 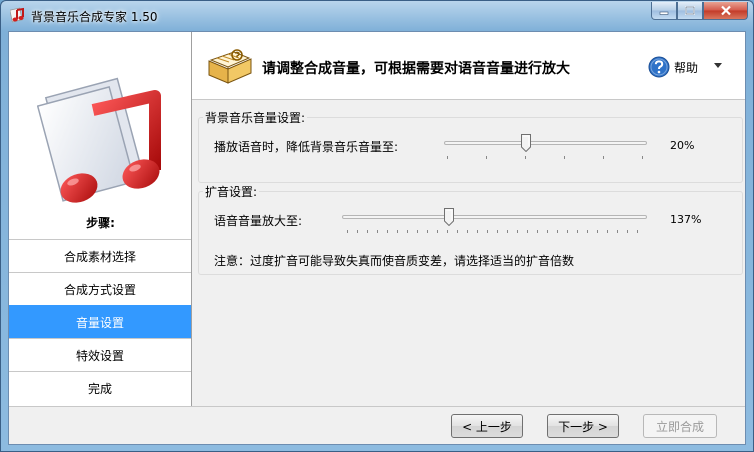 I want to click on bg-music-group-label: 背景音乐音量设置:, so click(x=255, y=117).